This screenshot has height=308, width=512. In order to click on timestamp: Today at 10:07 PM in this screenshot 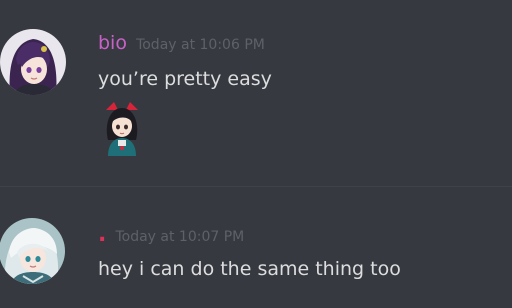, I will do `click(179, 237)`.